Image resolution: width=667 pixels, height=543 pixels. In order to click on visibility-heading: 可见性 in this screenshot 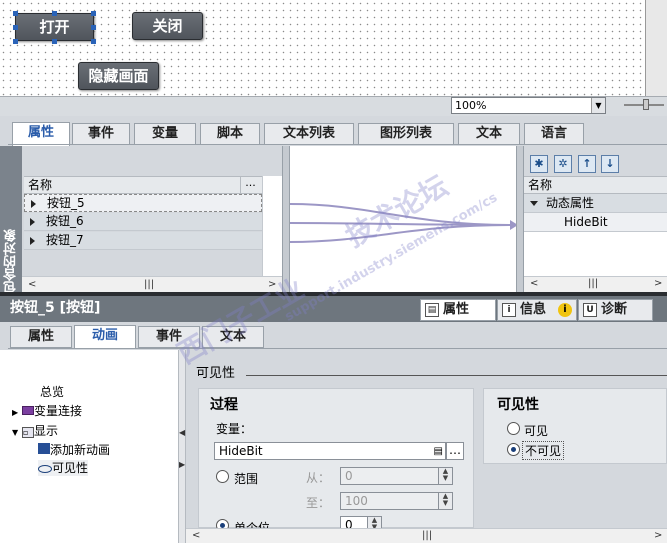, I will do `click(518, 405)`.